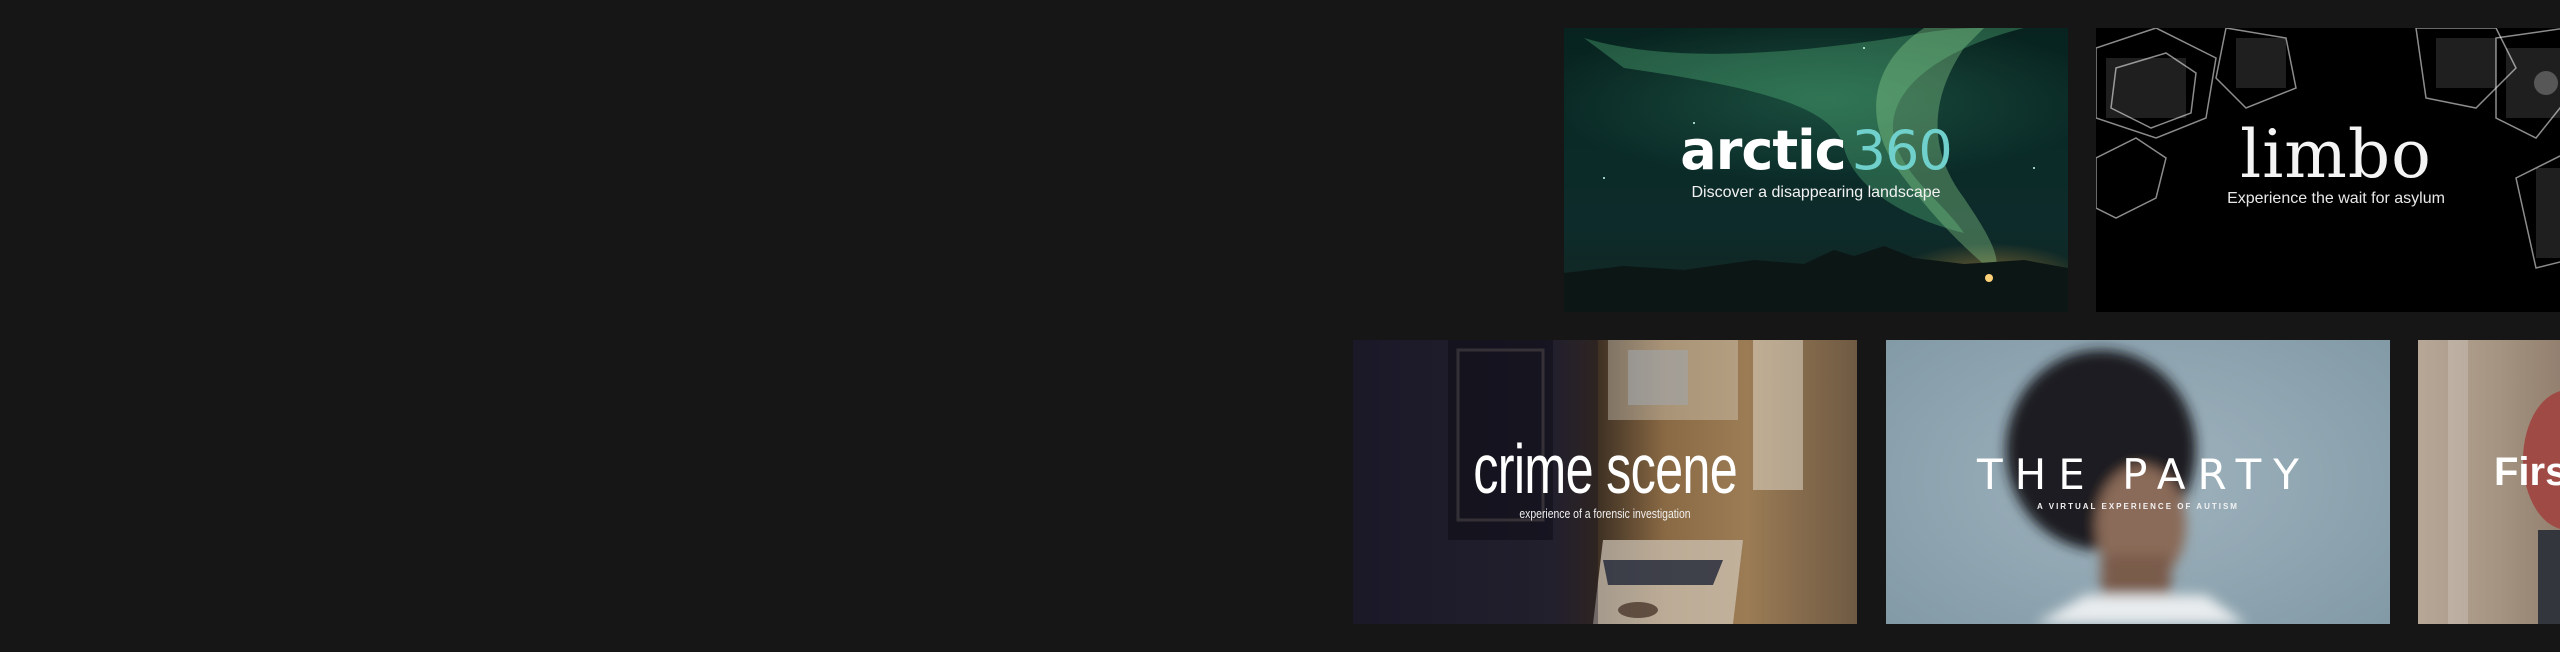  I want to click on tile-subtitle: A VIRTUAL EXPERIENCE OF AUTISM, so click(2138, 506).